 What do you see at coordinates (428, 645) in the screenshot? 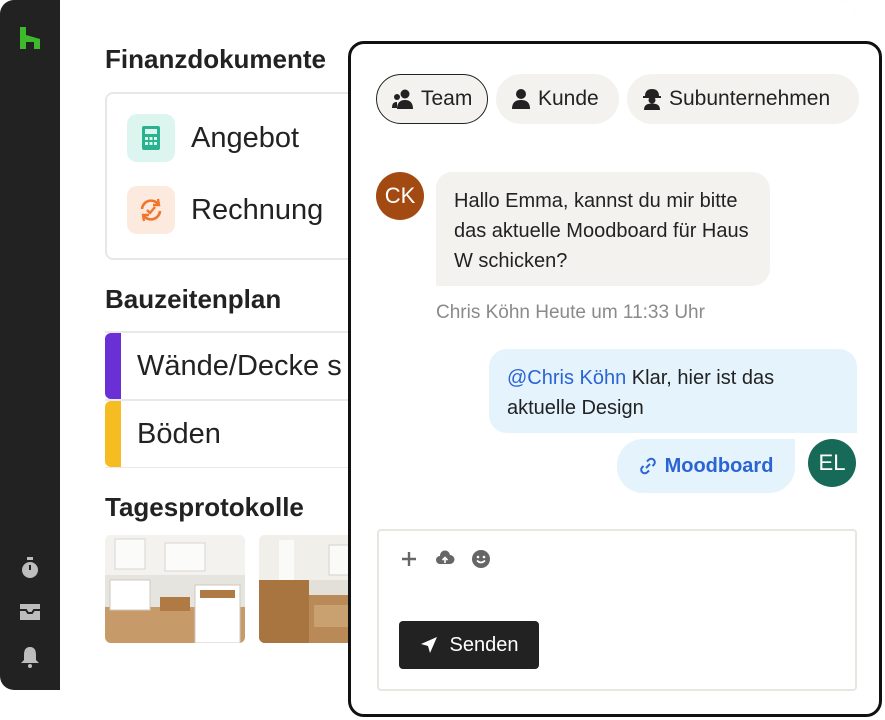
I see `send-icon` at bounding box center [428, 645].